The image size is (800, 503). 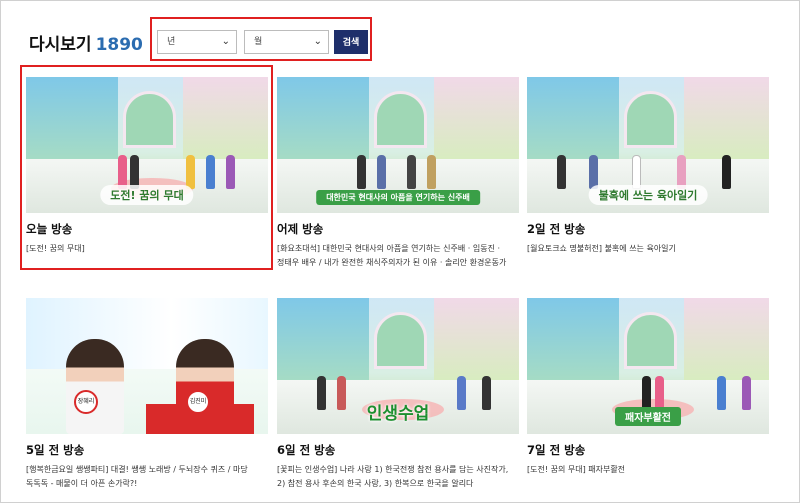 I want to click on video-description: [도전! 꿈의 무대] 패자부활전, so click(x=647, y=470).